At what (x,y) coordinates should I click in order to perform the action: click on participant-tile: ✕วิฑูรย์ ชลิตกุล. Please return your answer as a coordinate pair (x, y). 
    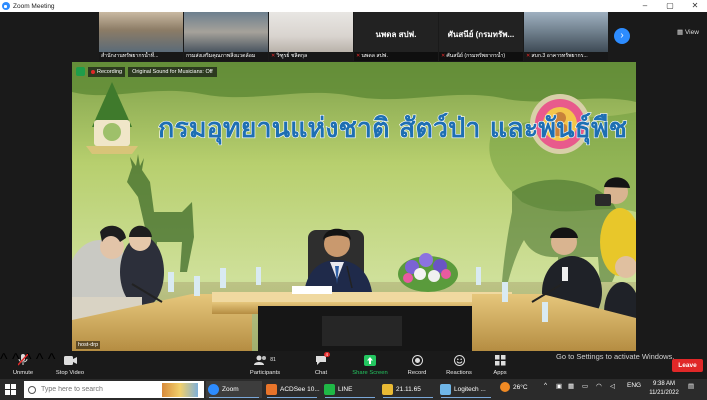
    Looking at the image, I should click on (311, 36).